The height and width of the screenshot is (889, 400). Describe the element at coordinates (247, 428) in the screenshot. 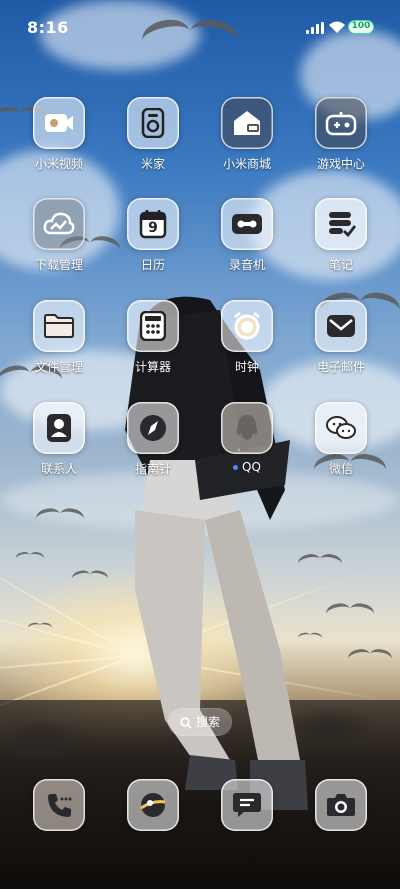

I see `qq-icon` at that location.